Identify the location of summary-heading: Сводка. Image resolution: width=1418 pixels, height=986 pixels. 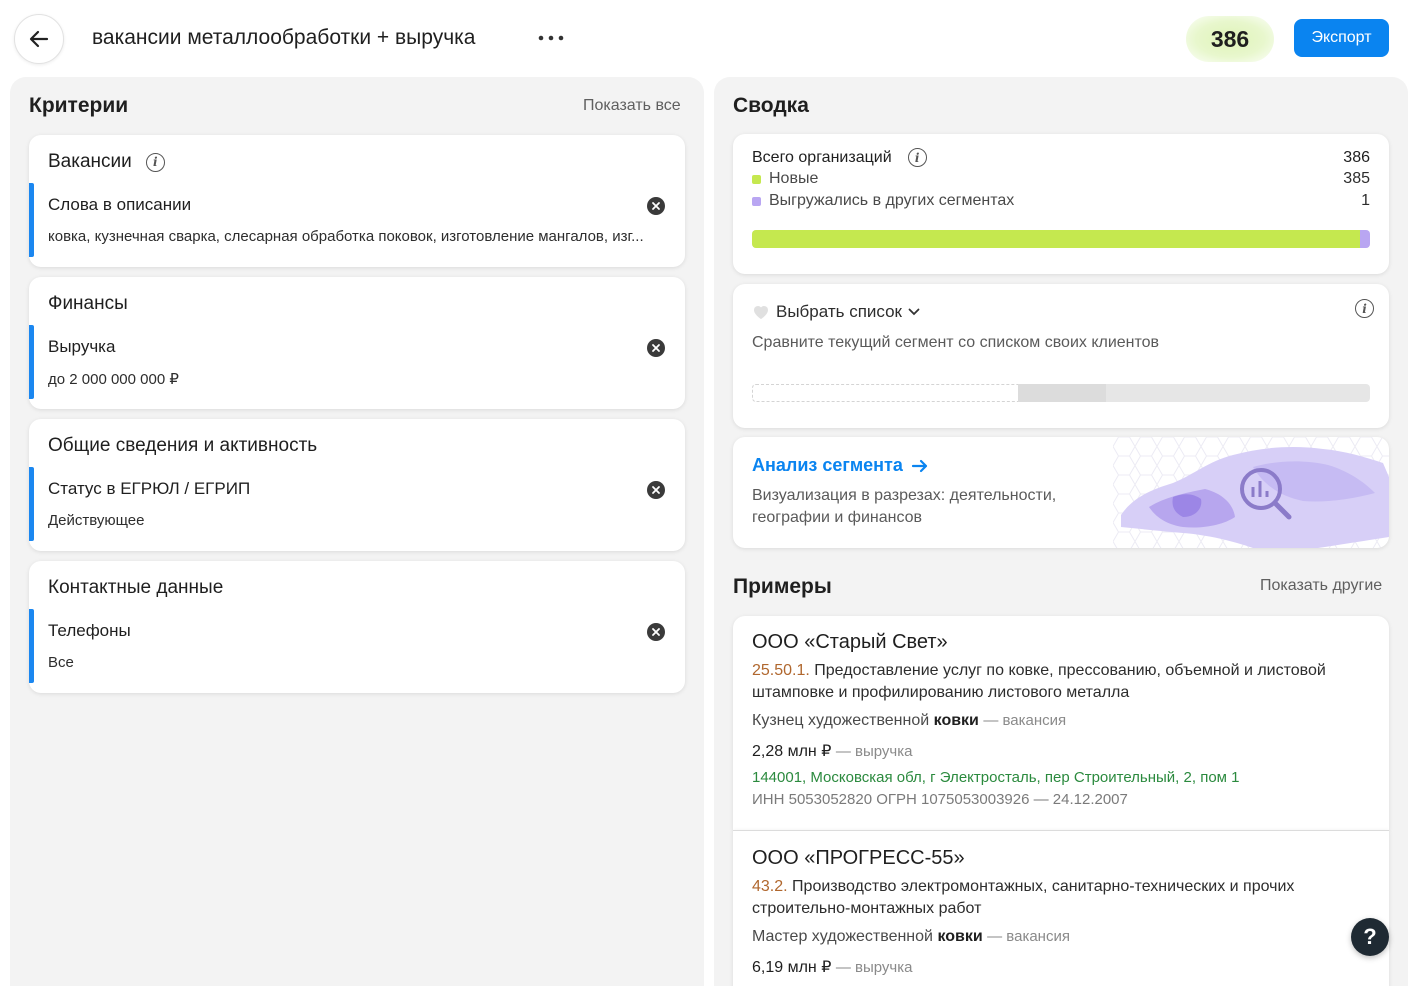
(771, 105).